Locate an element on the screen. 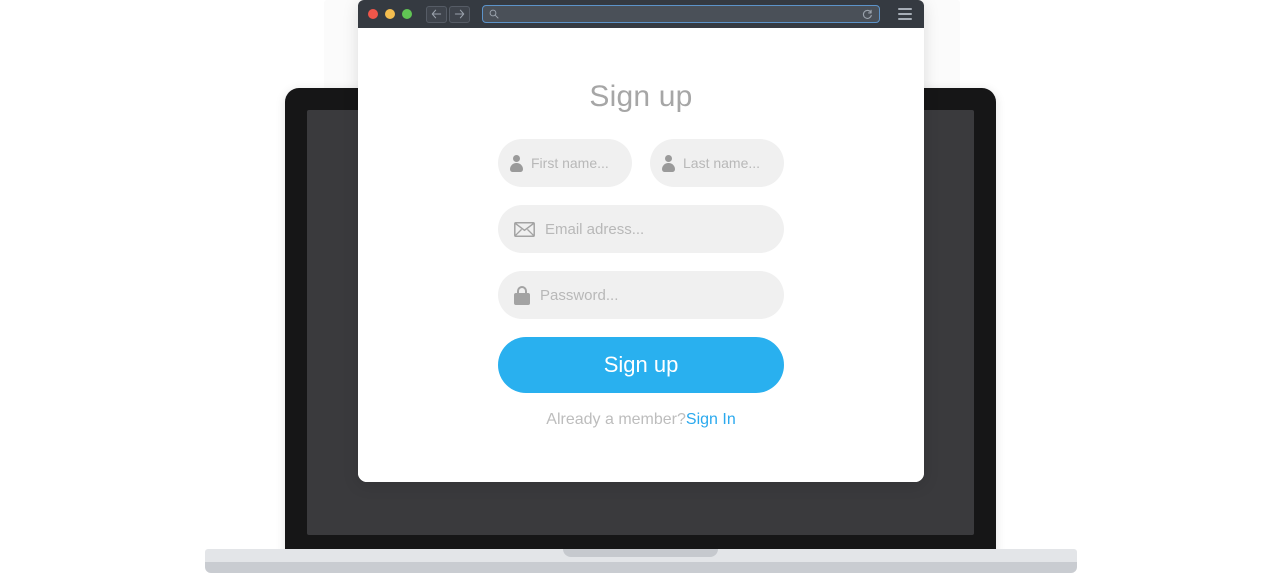  signin-link: Sign In is located at coordinates (711, 420).